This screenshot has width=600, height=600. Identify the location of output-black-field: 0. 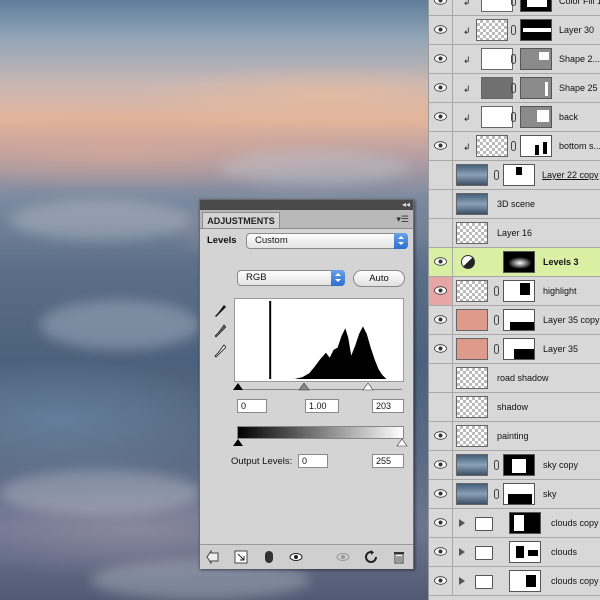
(313, 461).